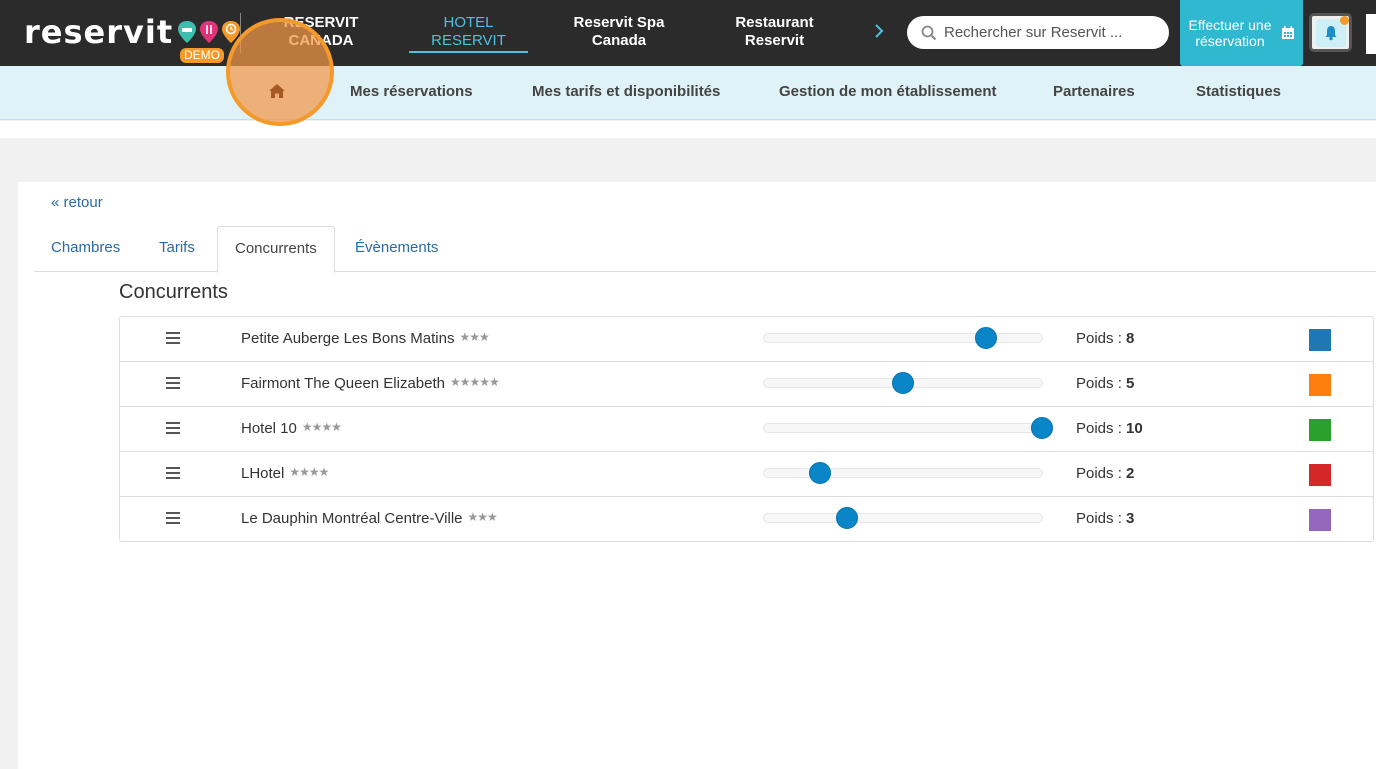 Image resolution: width=1376 pixels, height=769 pixels. I want to click on competitor-name: Fairmont The Queen Elizabeth, so click(343, 383).